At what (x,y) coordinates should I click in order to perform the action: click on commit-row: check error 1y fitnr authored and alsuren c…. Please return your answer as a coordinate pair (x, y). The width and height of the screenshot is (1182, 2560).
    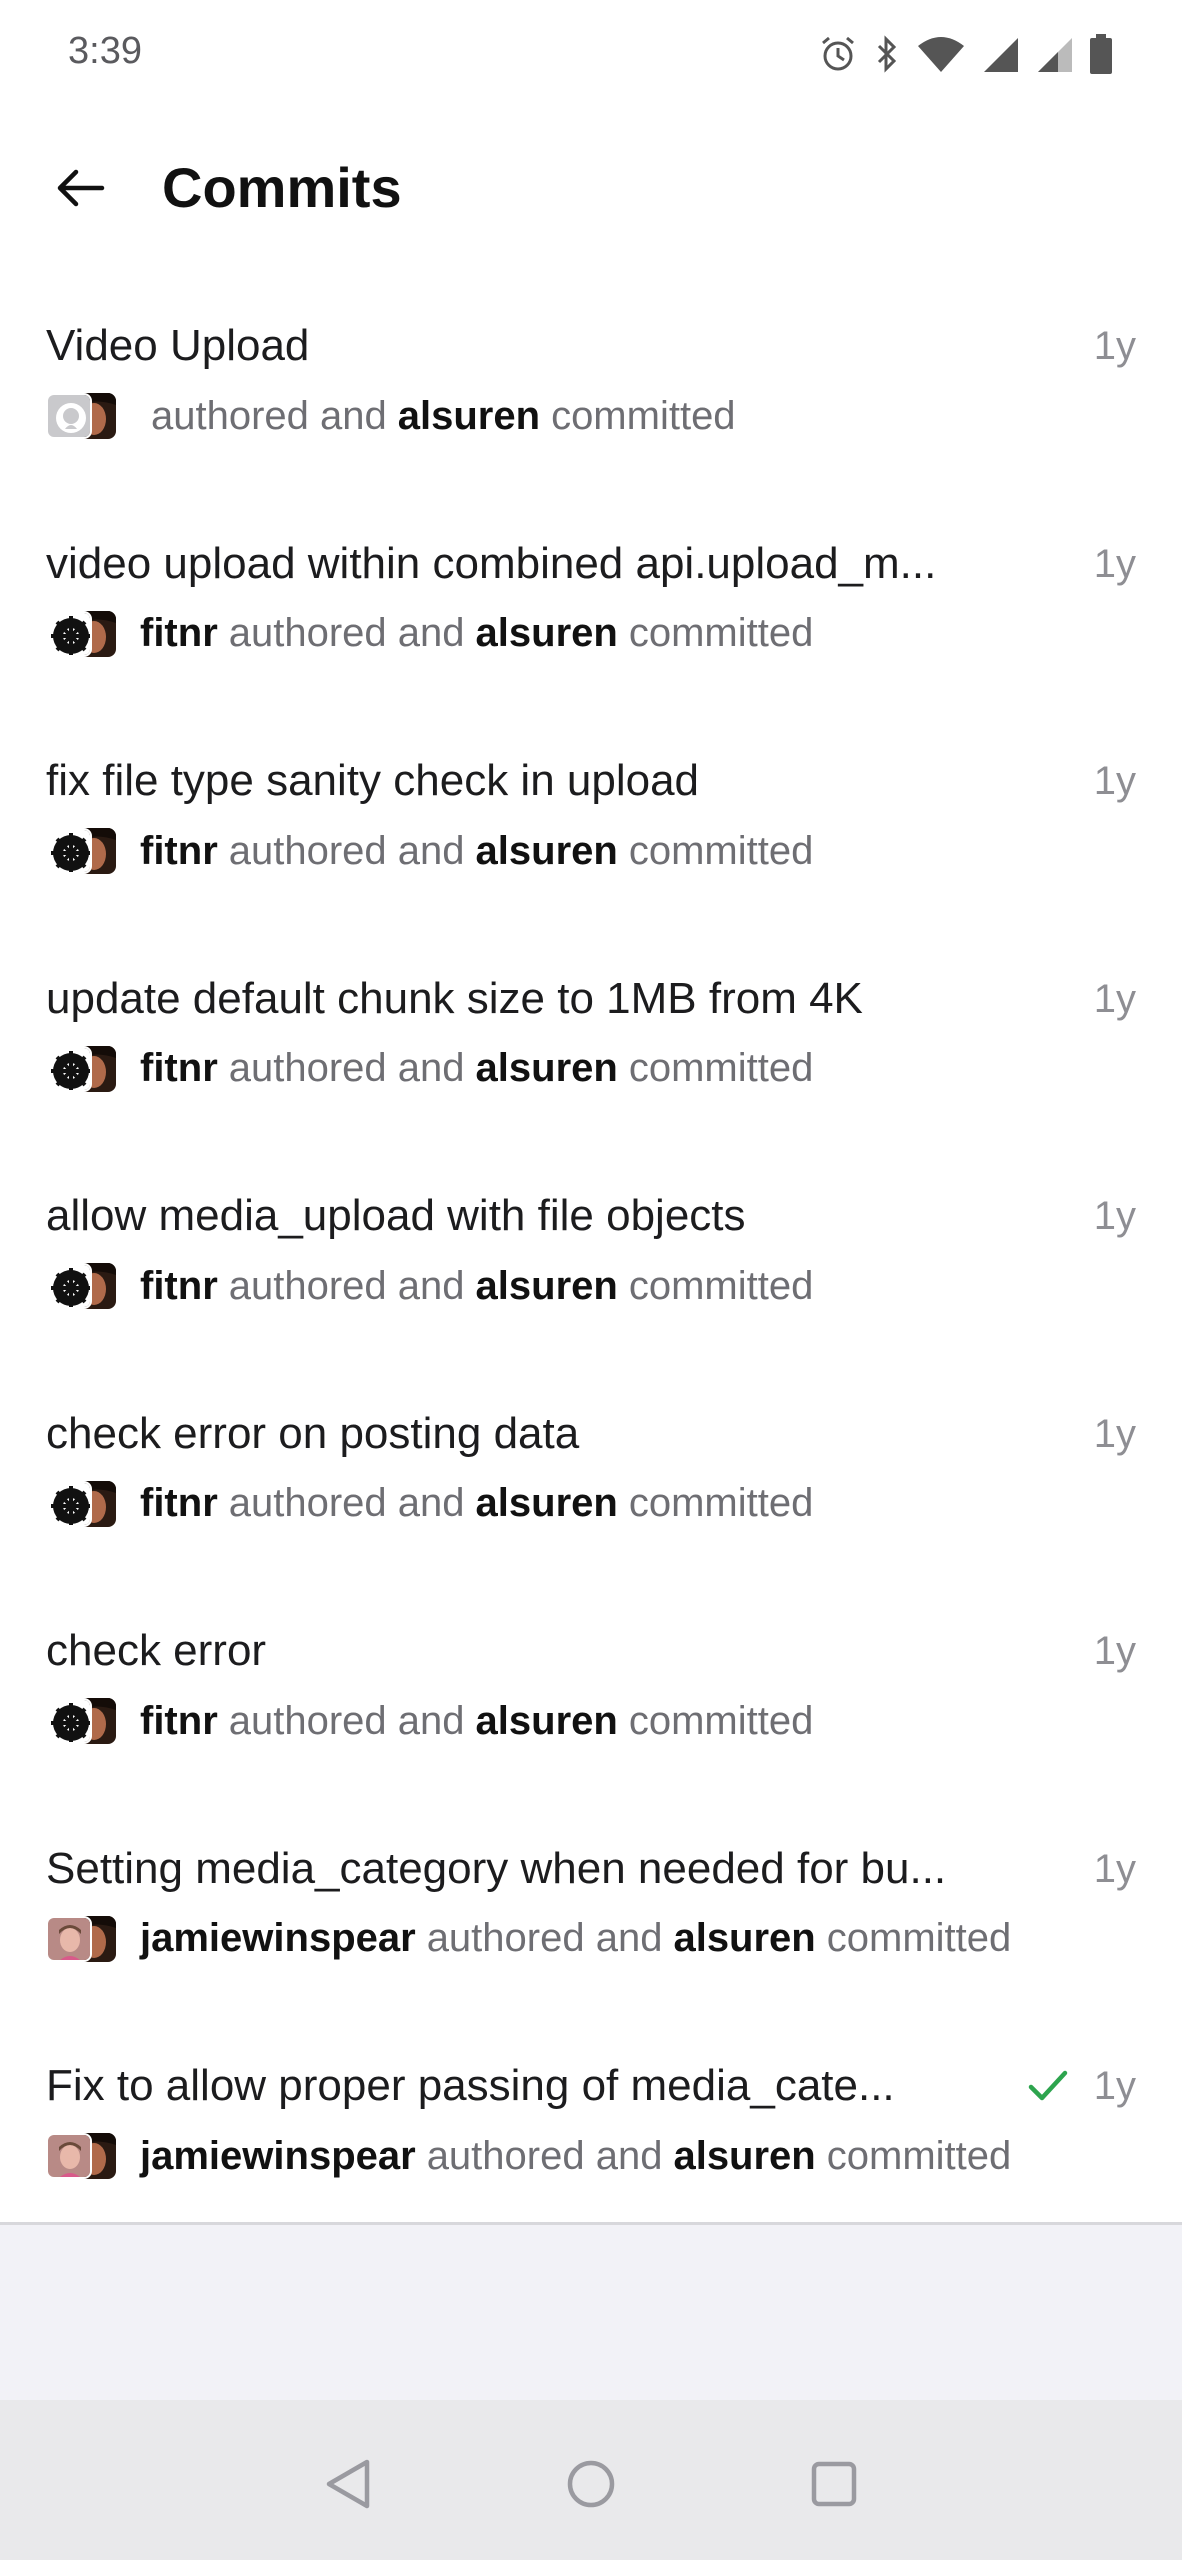
    Looking at the image, I should click on (591, 1714).